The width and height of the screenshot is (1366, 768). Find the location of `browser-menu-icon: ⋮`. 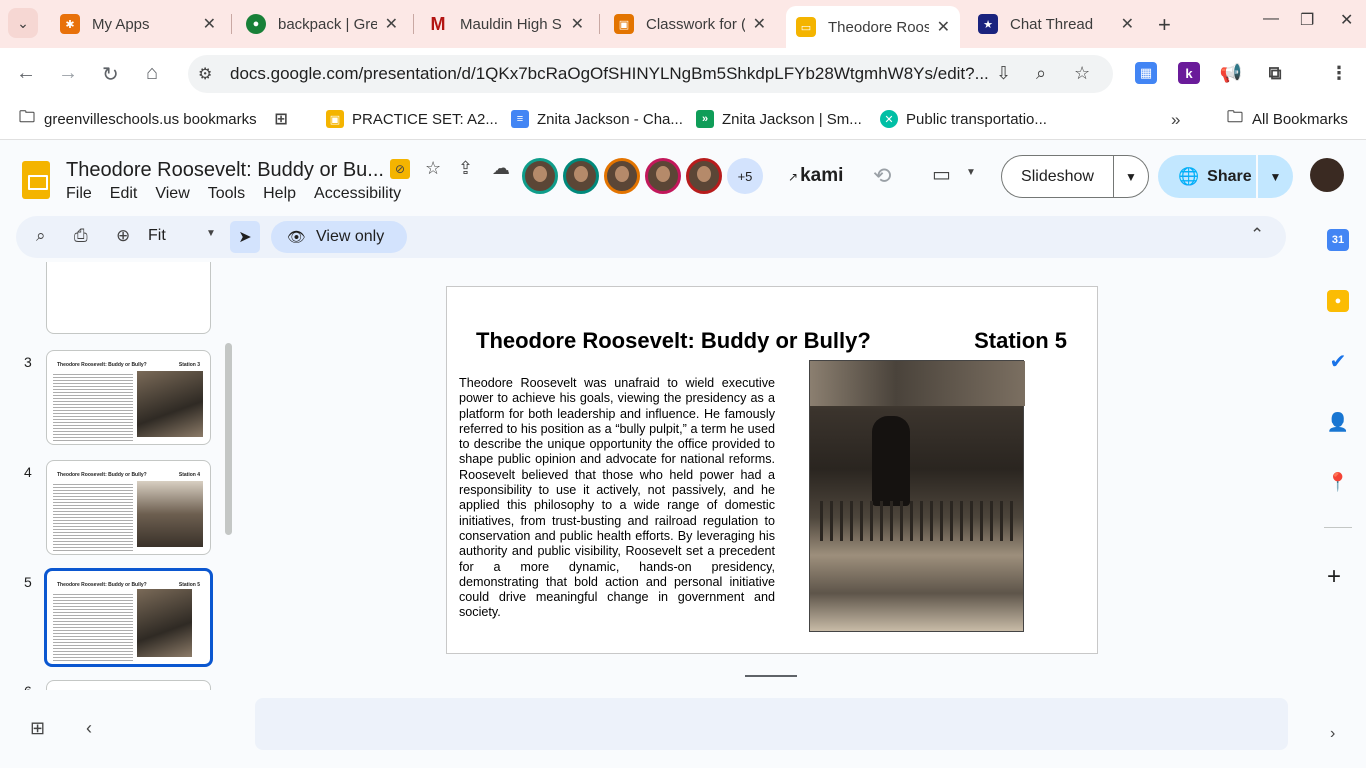

browser-menu-icon: ⋮ is located at coordinates (1339, 73).